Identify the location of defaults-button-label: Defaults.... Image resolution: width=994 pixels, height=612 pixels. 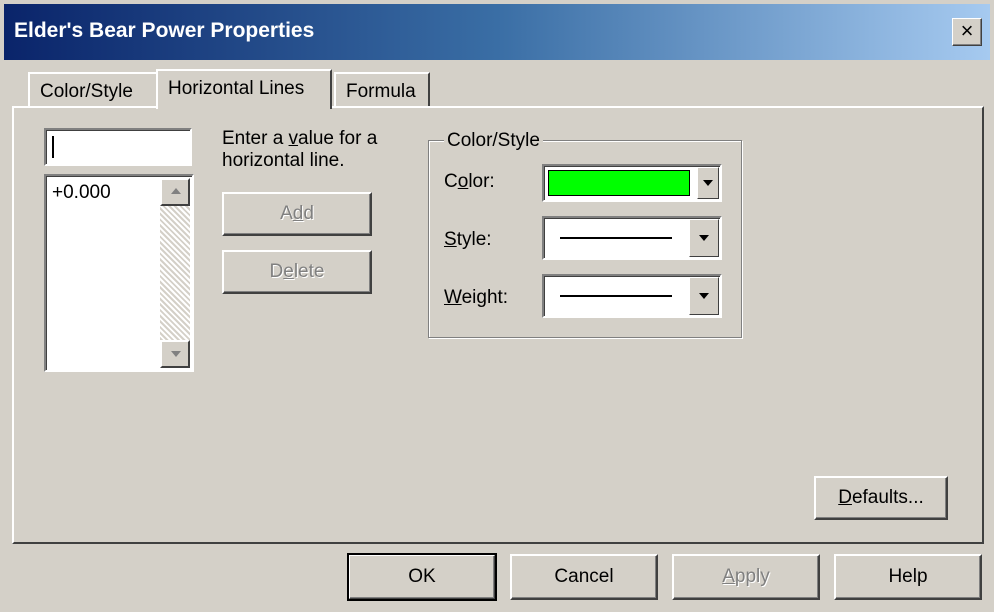
(881, 497).